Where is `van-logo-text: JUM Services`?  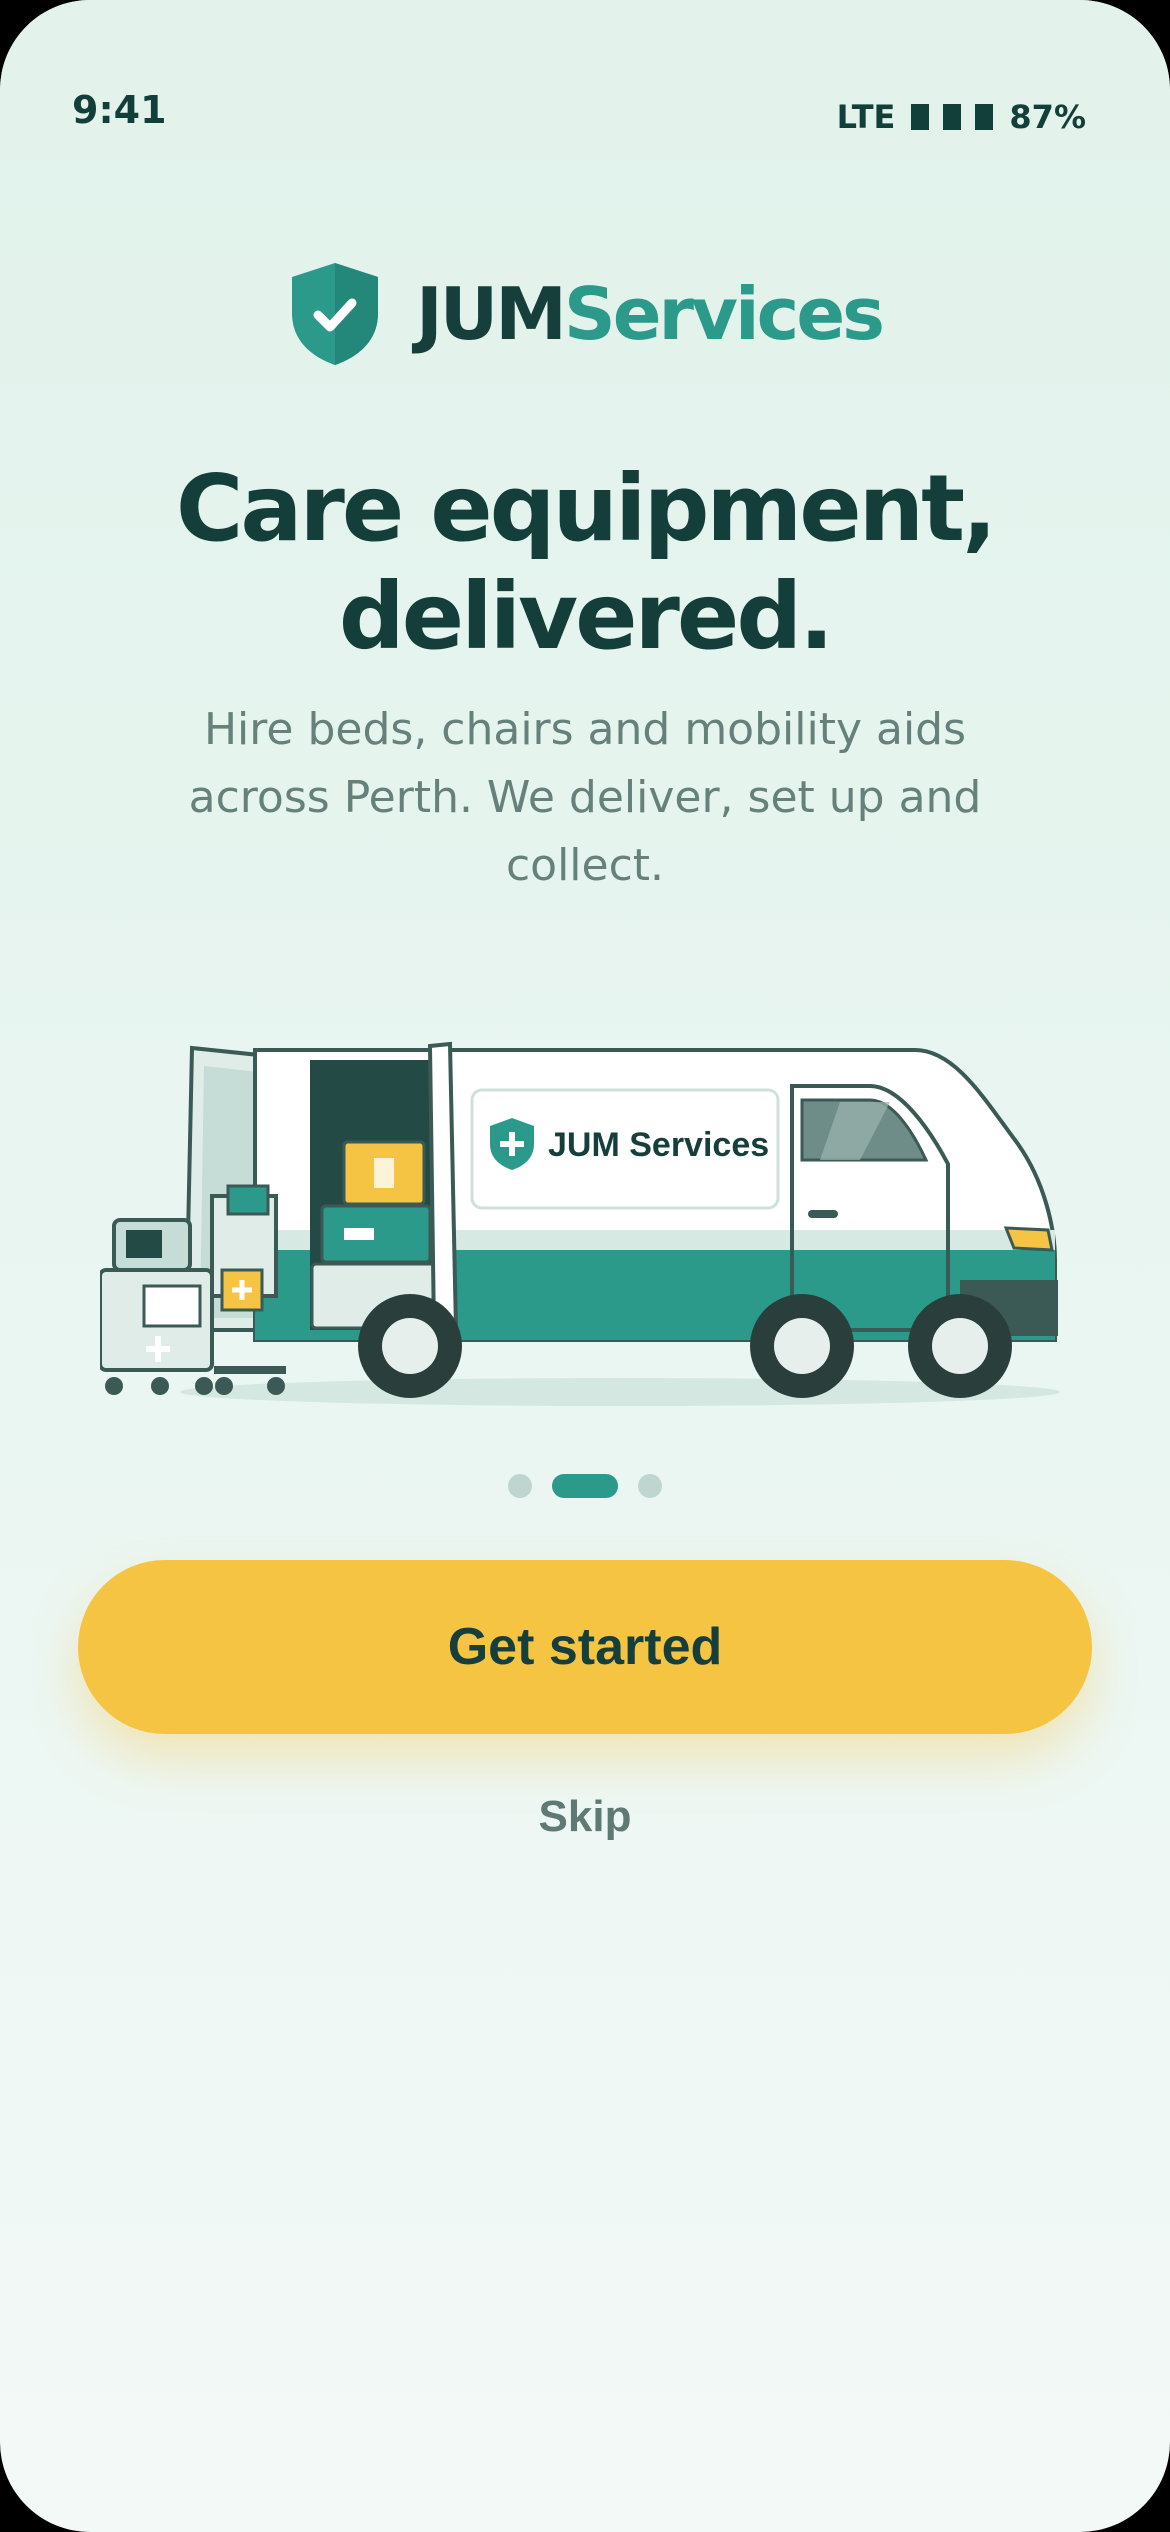
van-logo-text: JUM Services is located at coordinates (658, 1145).